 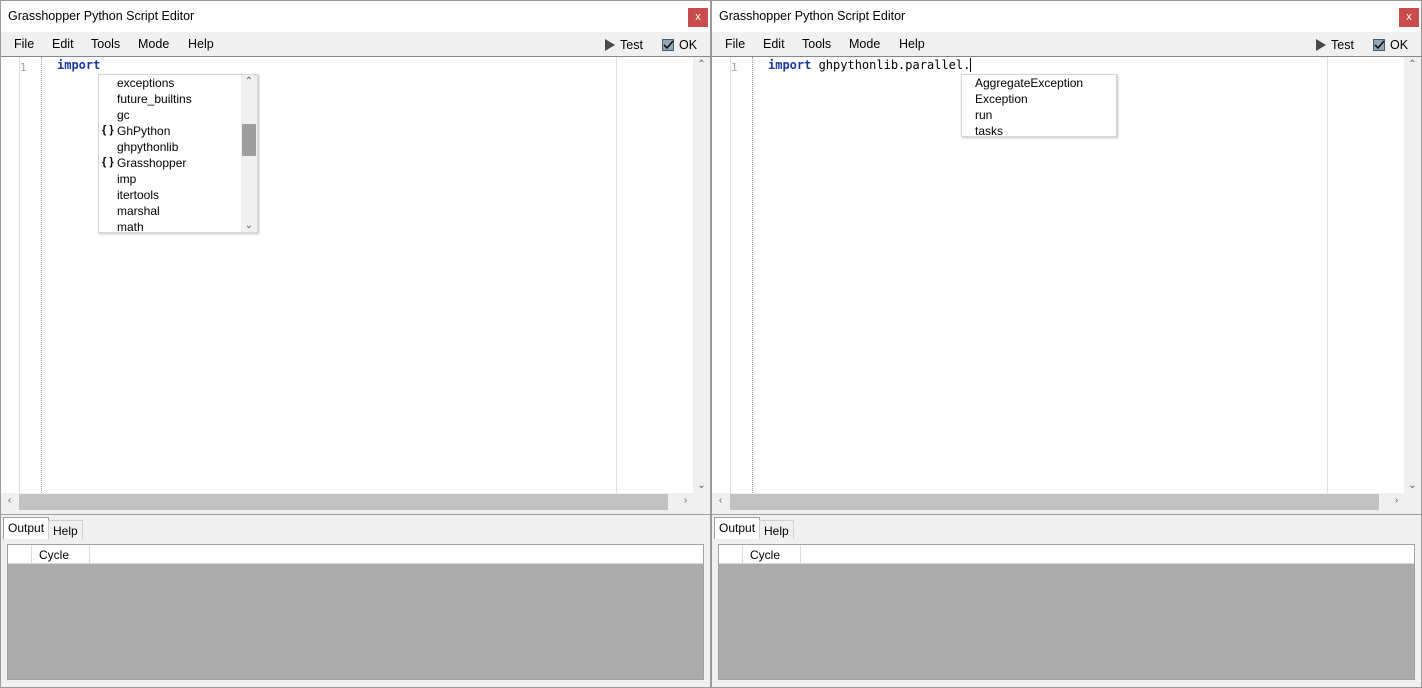 What do you see at coordinates (171, 211) in the screenshot?
I see `autocomplete-item: marshal` at bounding box center [171, 211].